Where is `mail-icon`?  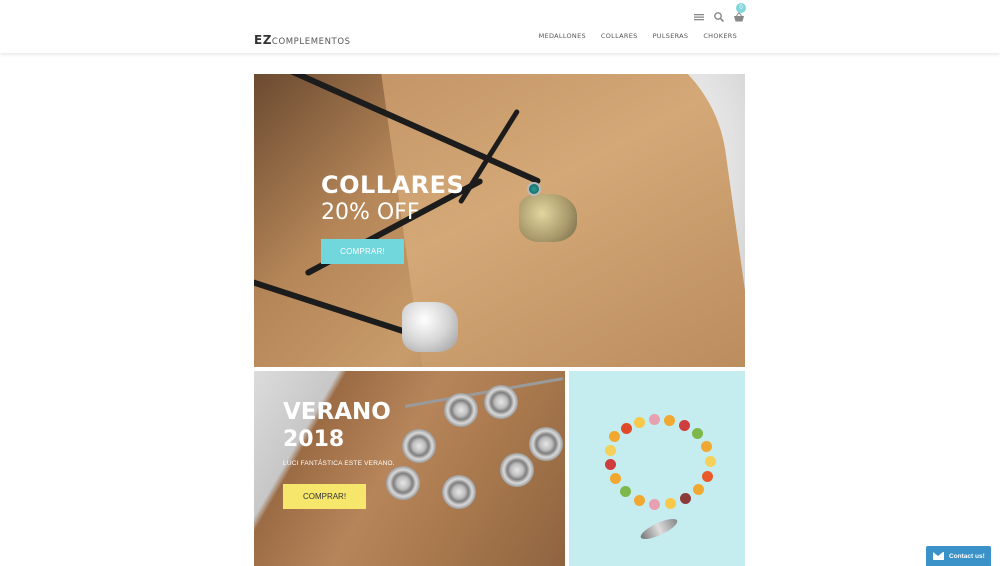 mail-icon is located at coordinates (938, 556).